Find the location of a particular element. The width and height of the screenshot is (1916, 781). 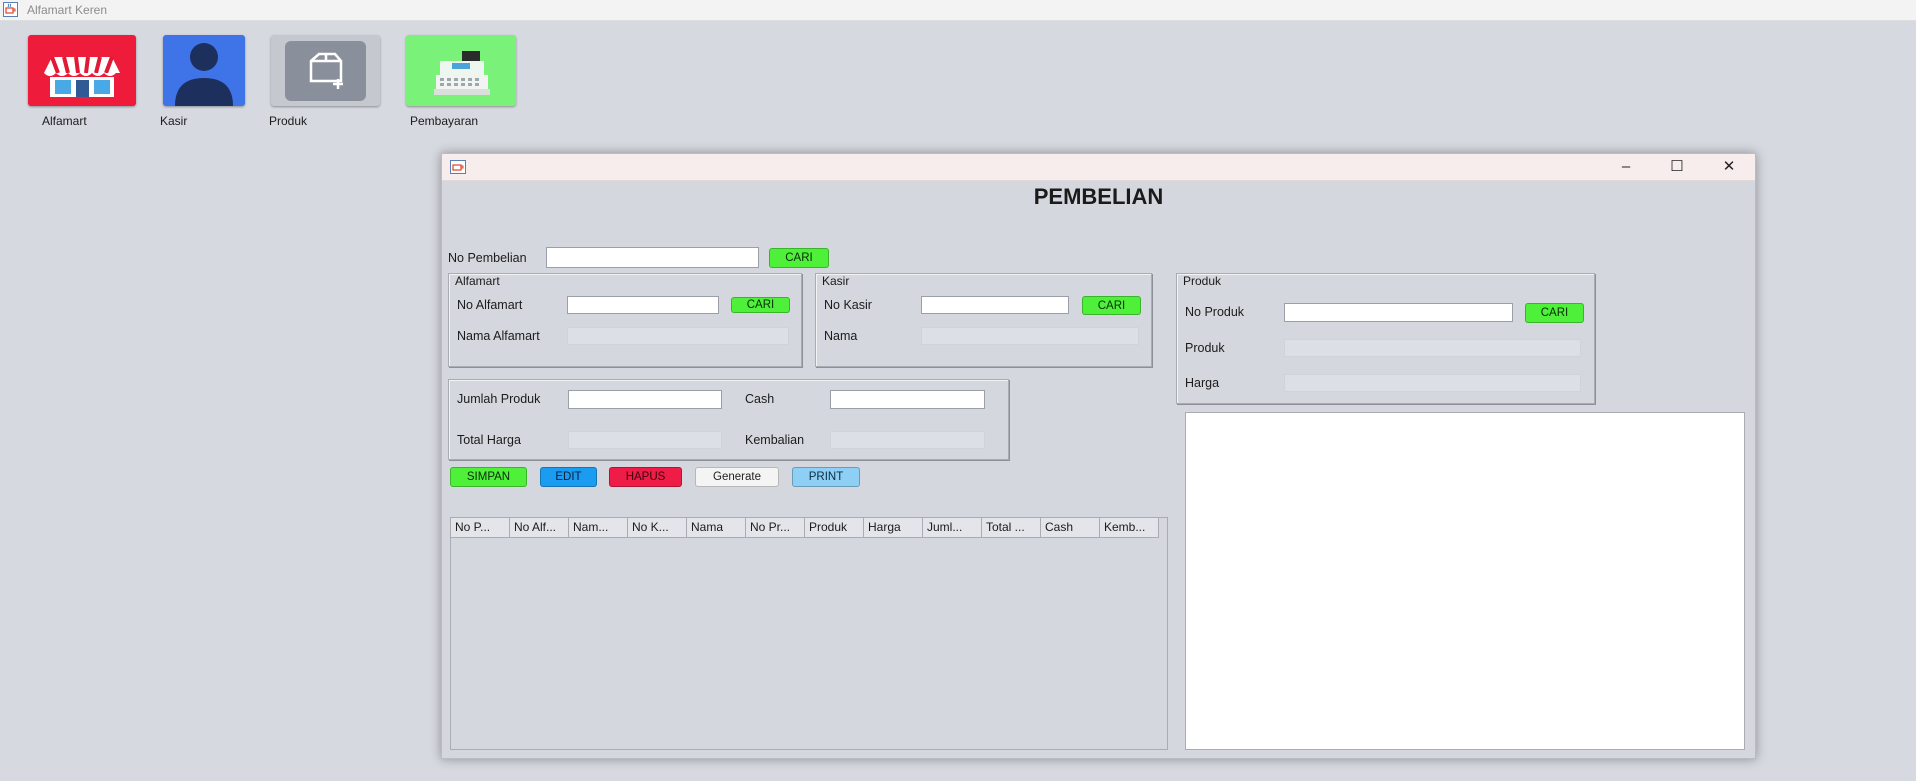

alfamart-launcher is located at coordinates (82, 70).